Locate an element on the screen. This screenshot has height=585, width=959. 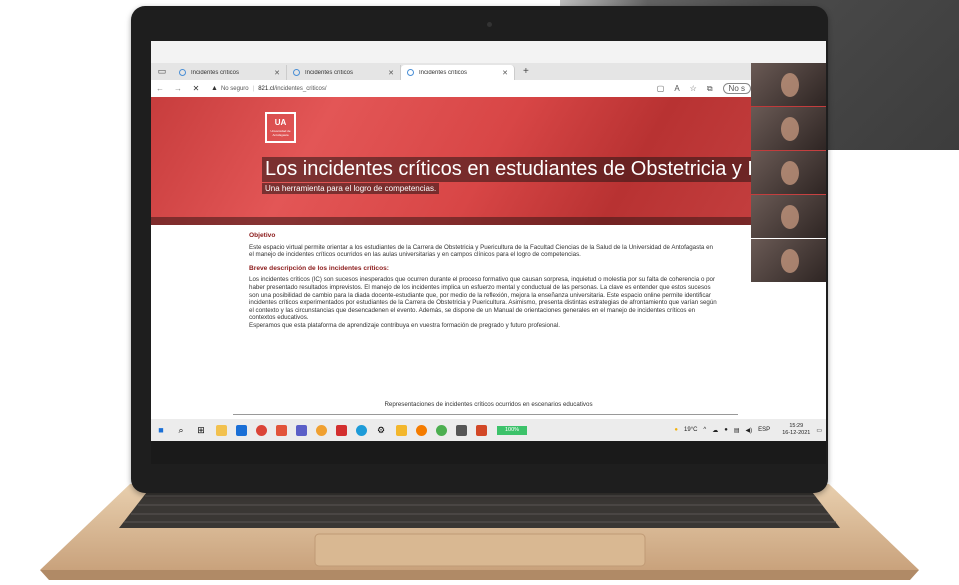
mic-icon: ● is located at coordinates (726, 430).